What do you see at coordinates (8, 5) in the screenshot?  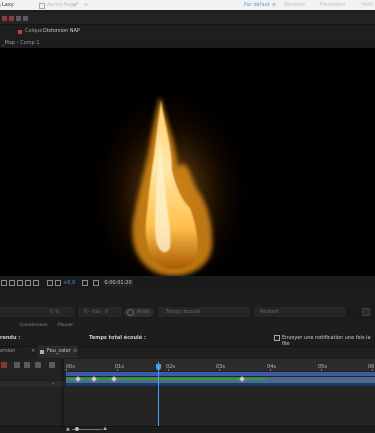 I see `window-title: Laxy` at bounding box center [8, 5].